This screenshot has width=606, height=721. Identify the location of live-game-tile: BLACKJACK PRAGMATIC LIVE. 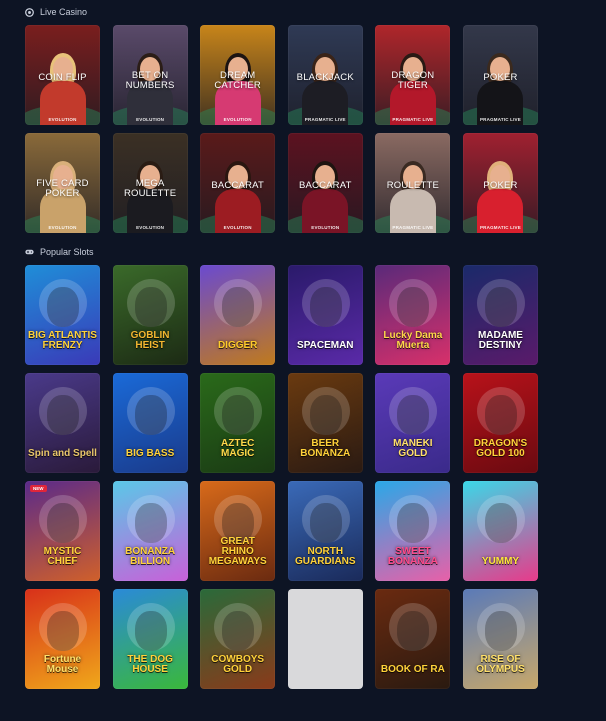
(325, 75).